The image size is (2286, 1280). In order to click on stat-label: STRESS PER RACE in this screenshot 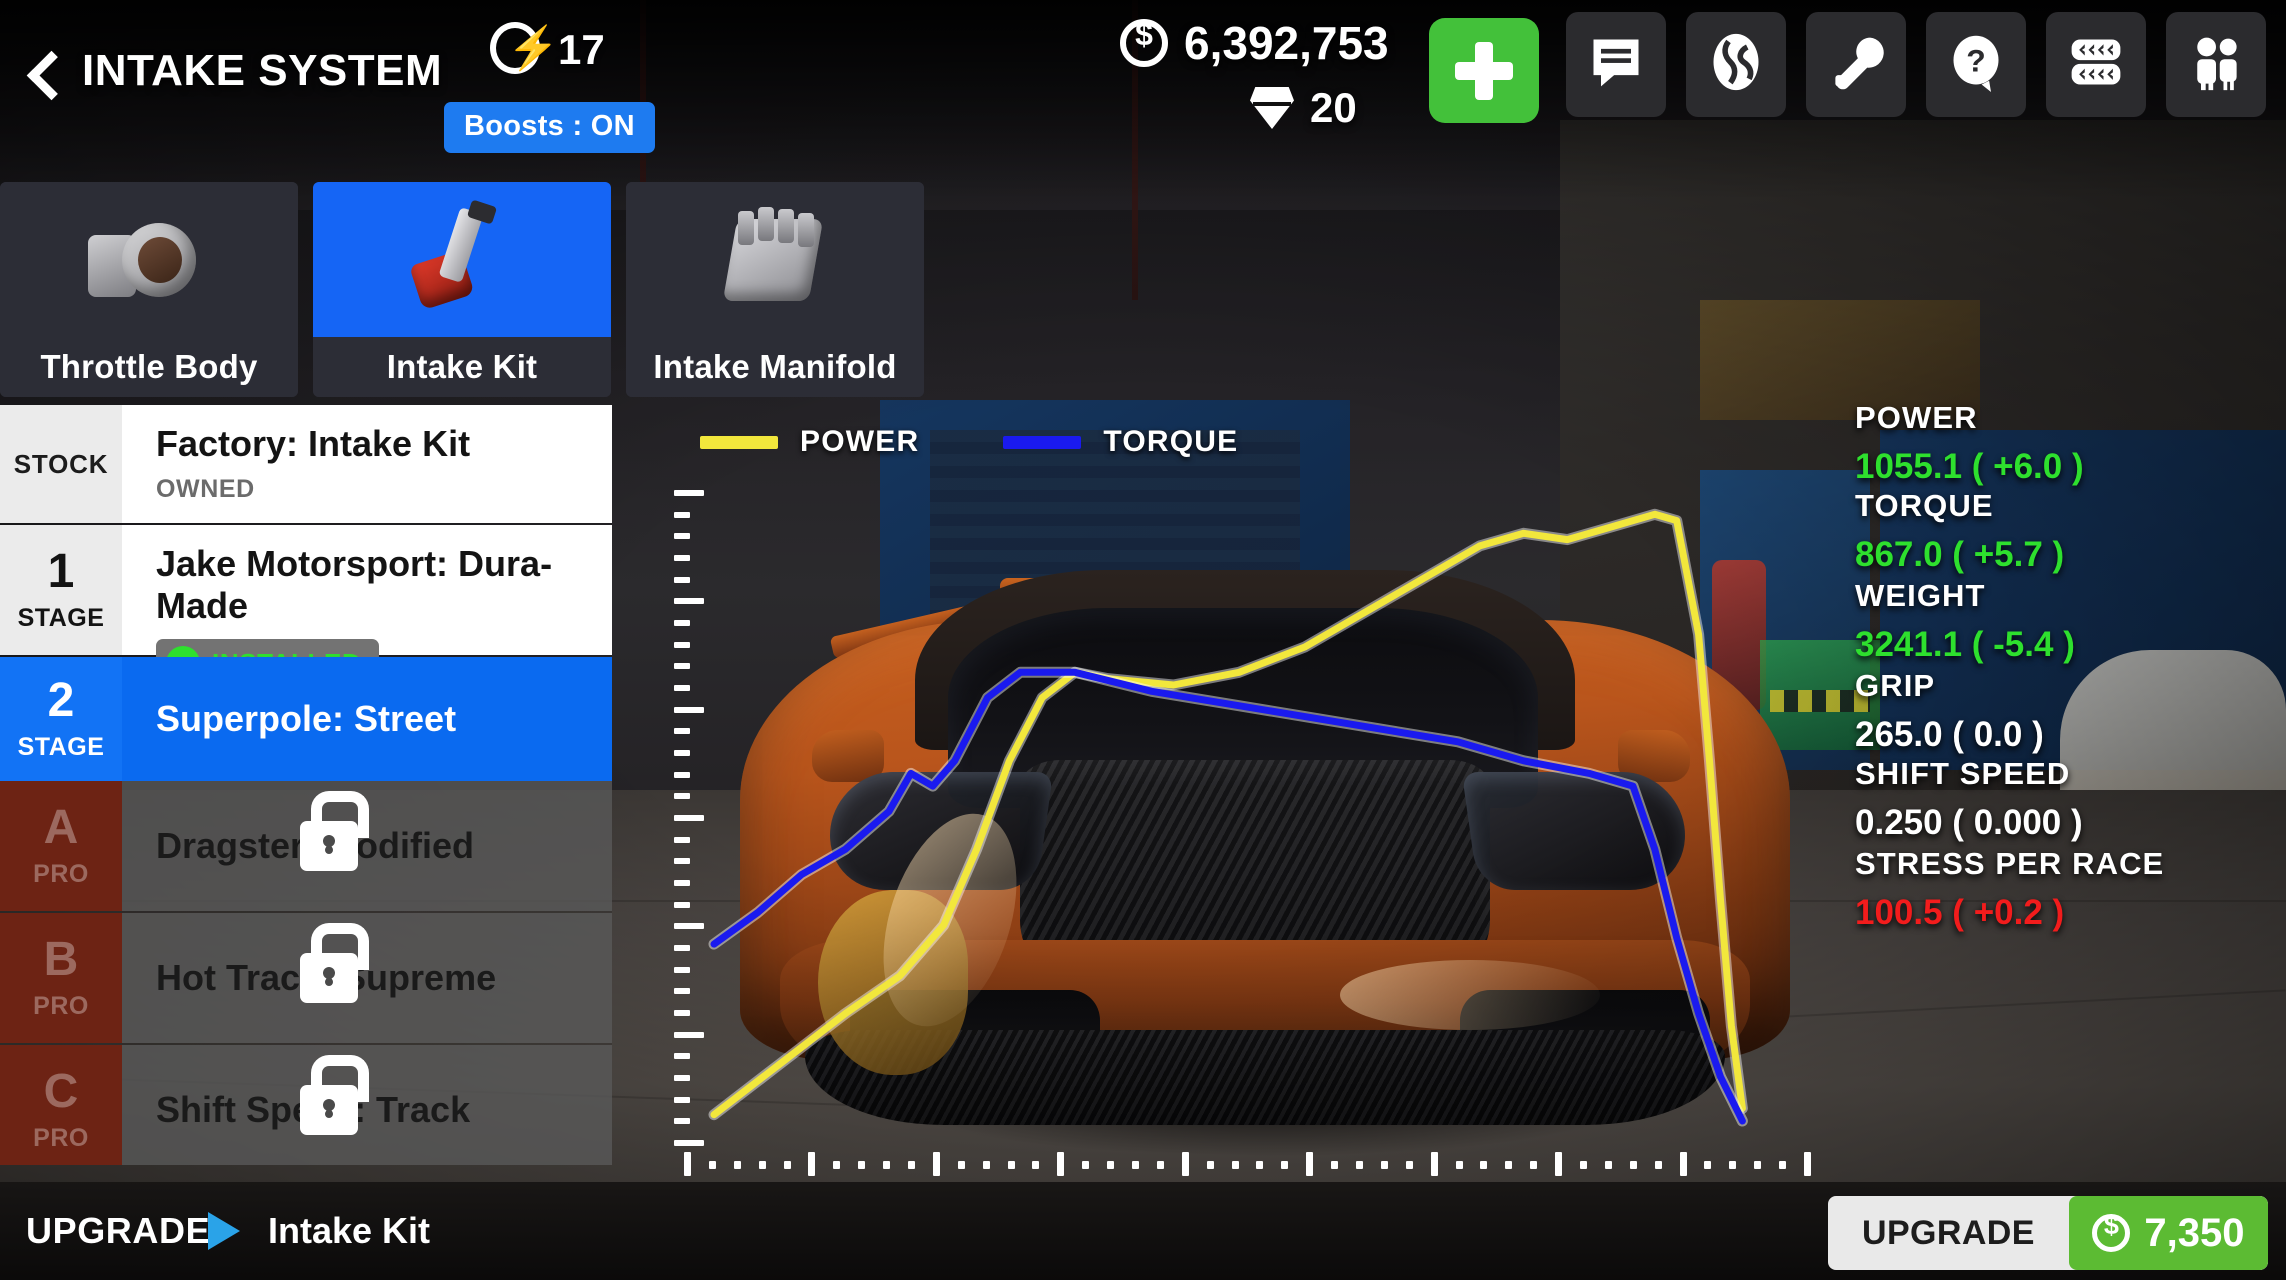, I will do `click(2010, 863)`.